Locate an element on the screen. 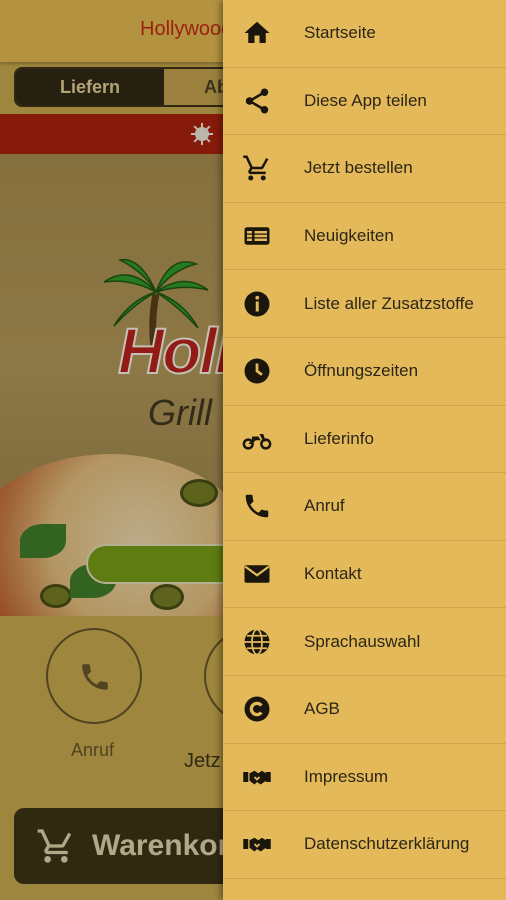 This screenshot has width=506, height=900. menu-item-additives: Liste aller Zusatzstoffe is located at coordinates (364, 304).